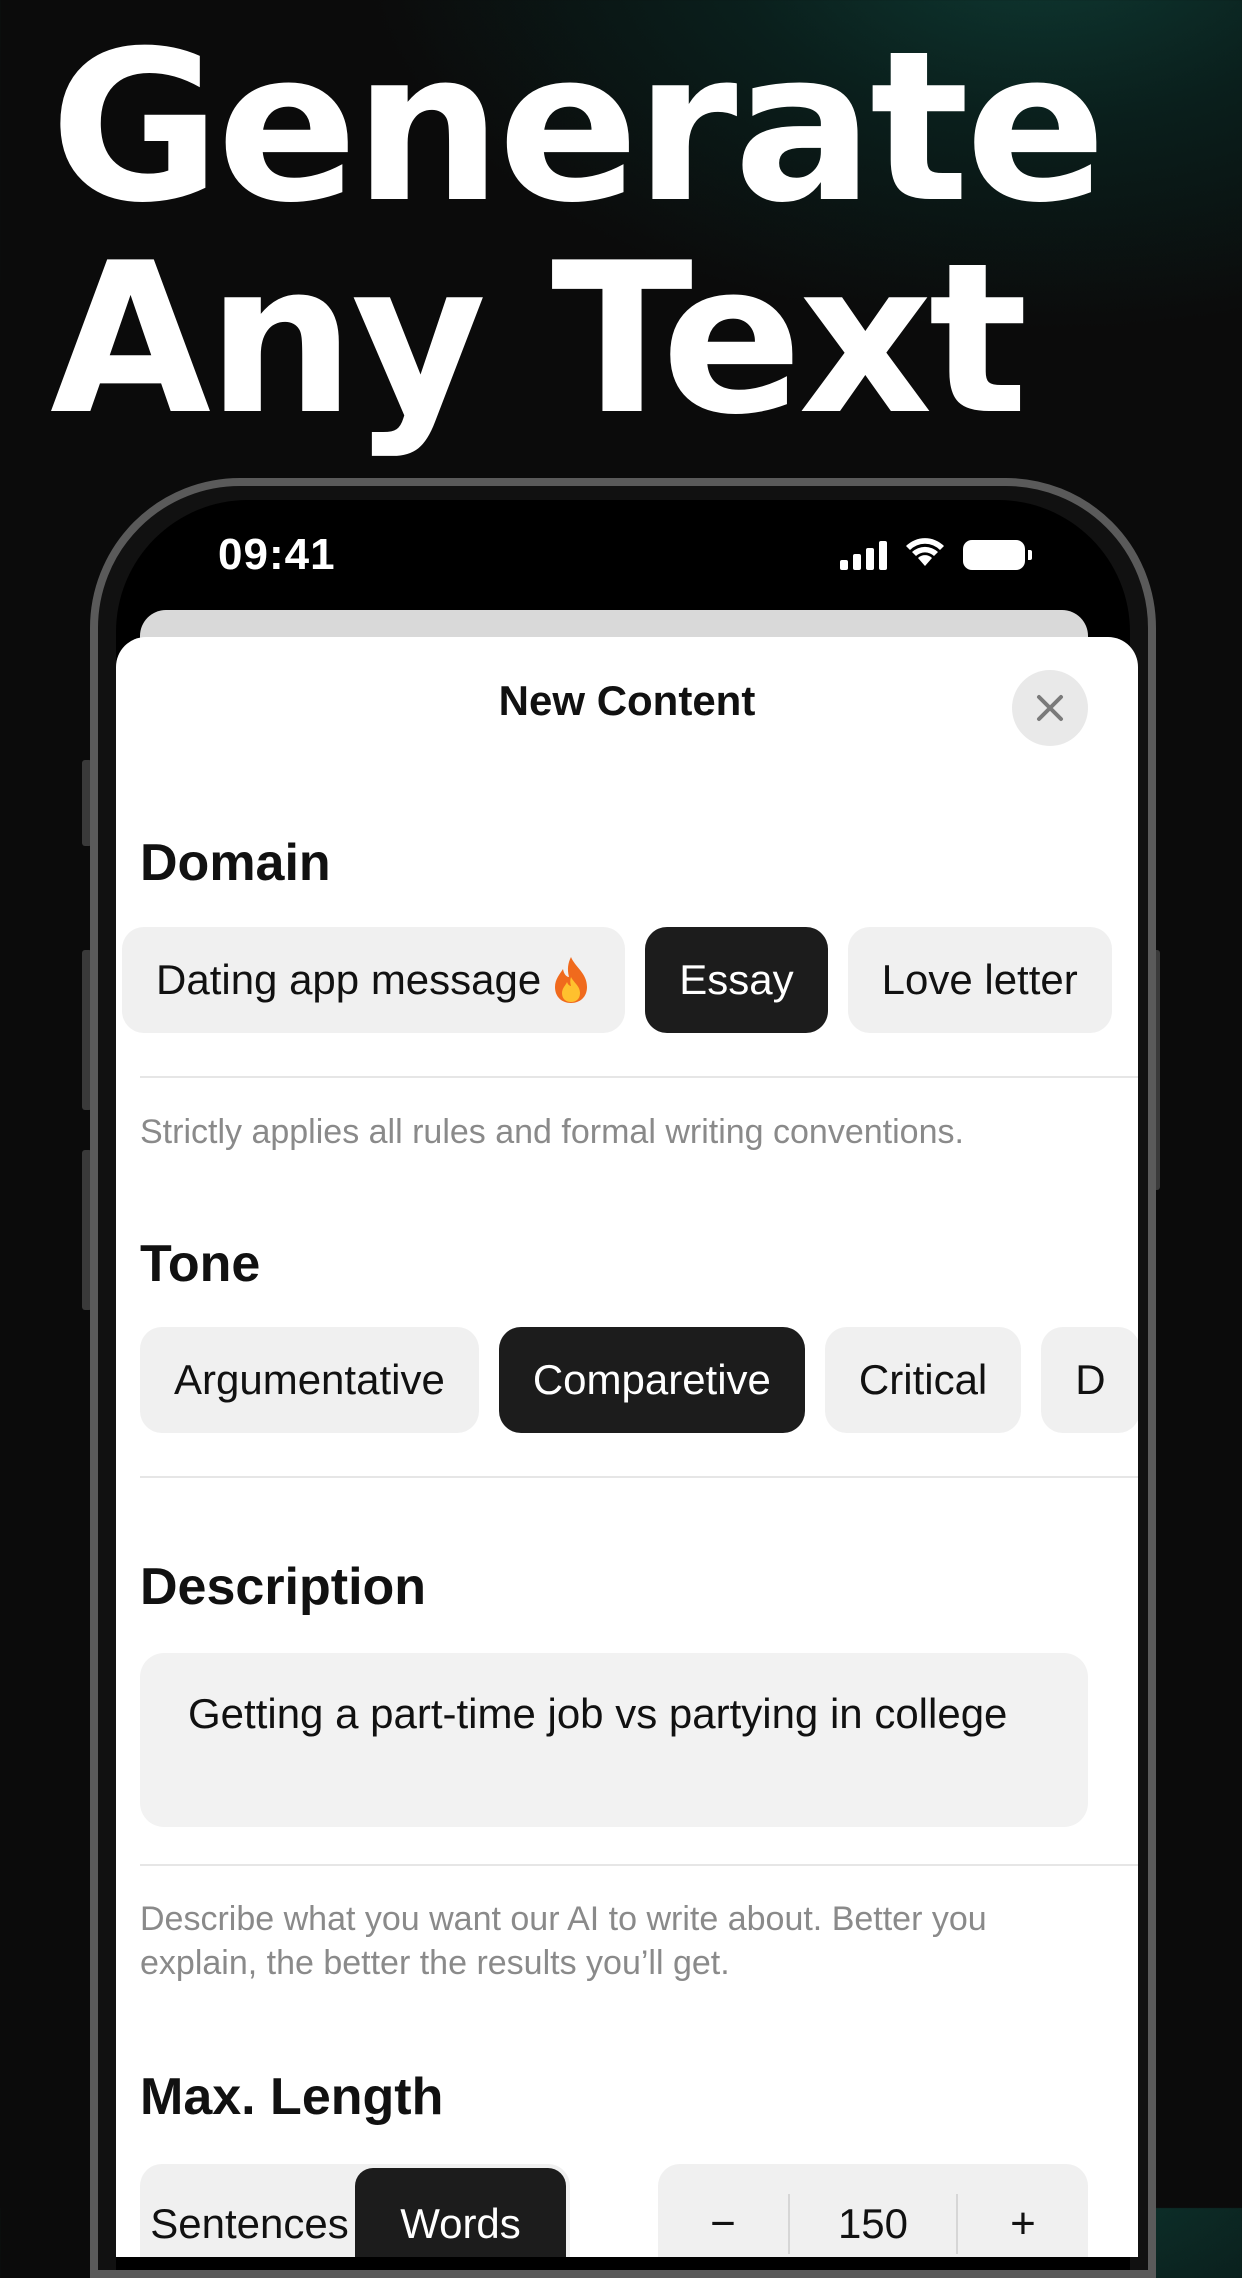 This screenshot has width=1242, height=2278. Describe the element at coordinates (292, 2097) in the screenshot. I see `max-length-title: Max. Length` at that location.